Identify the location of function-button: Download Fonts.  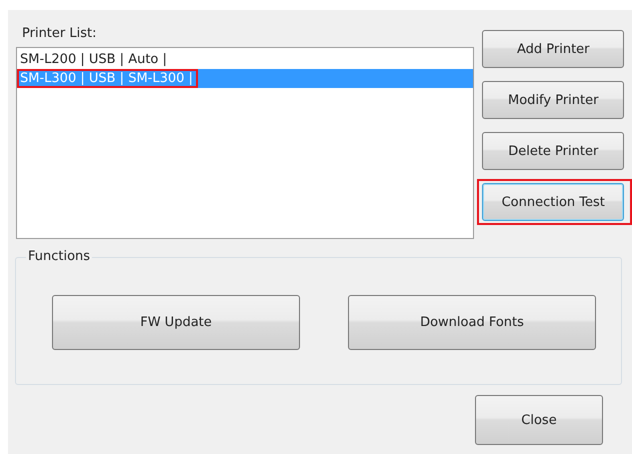
(472, 322).